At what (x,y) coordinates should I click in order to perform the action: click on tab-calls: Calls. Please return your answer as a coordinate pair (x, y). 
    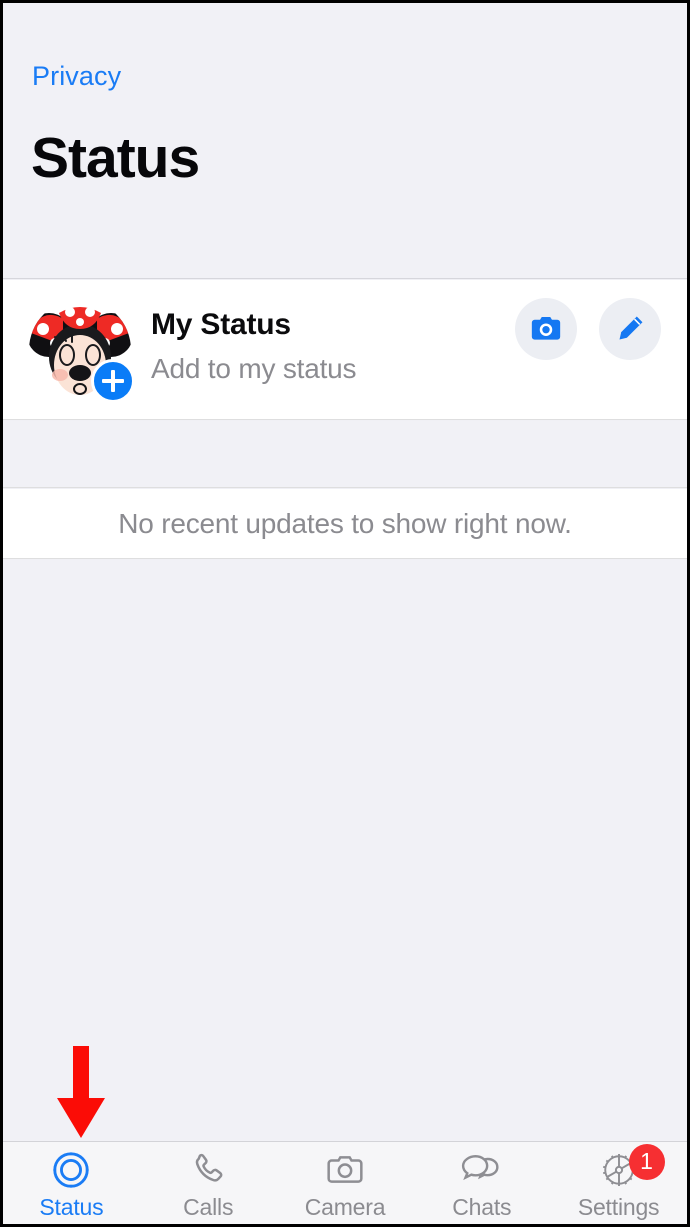
    Looking at the image, I should click on (208, 1183).